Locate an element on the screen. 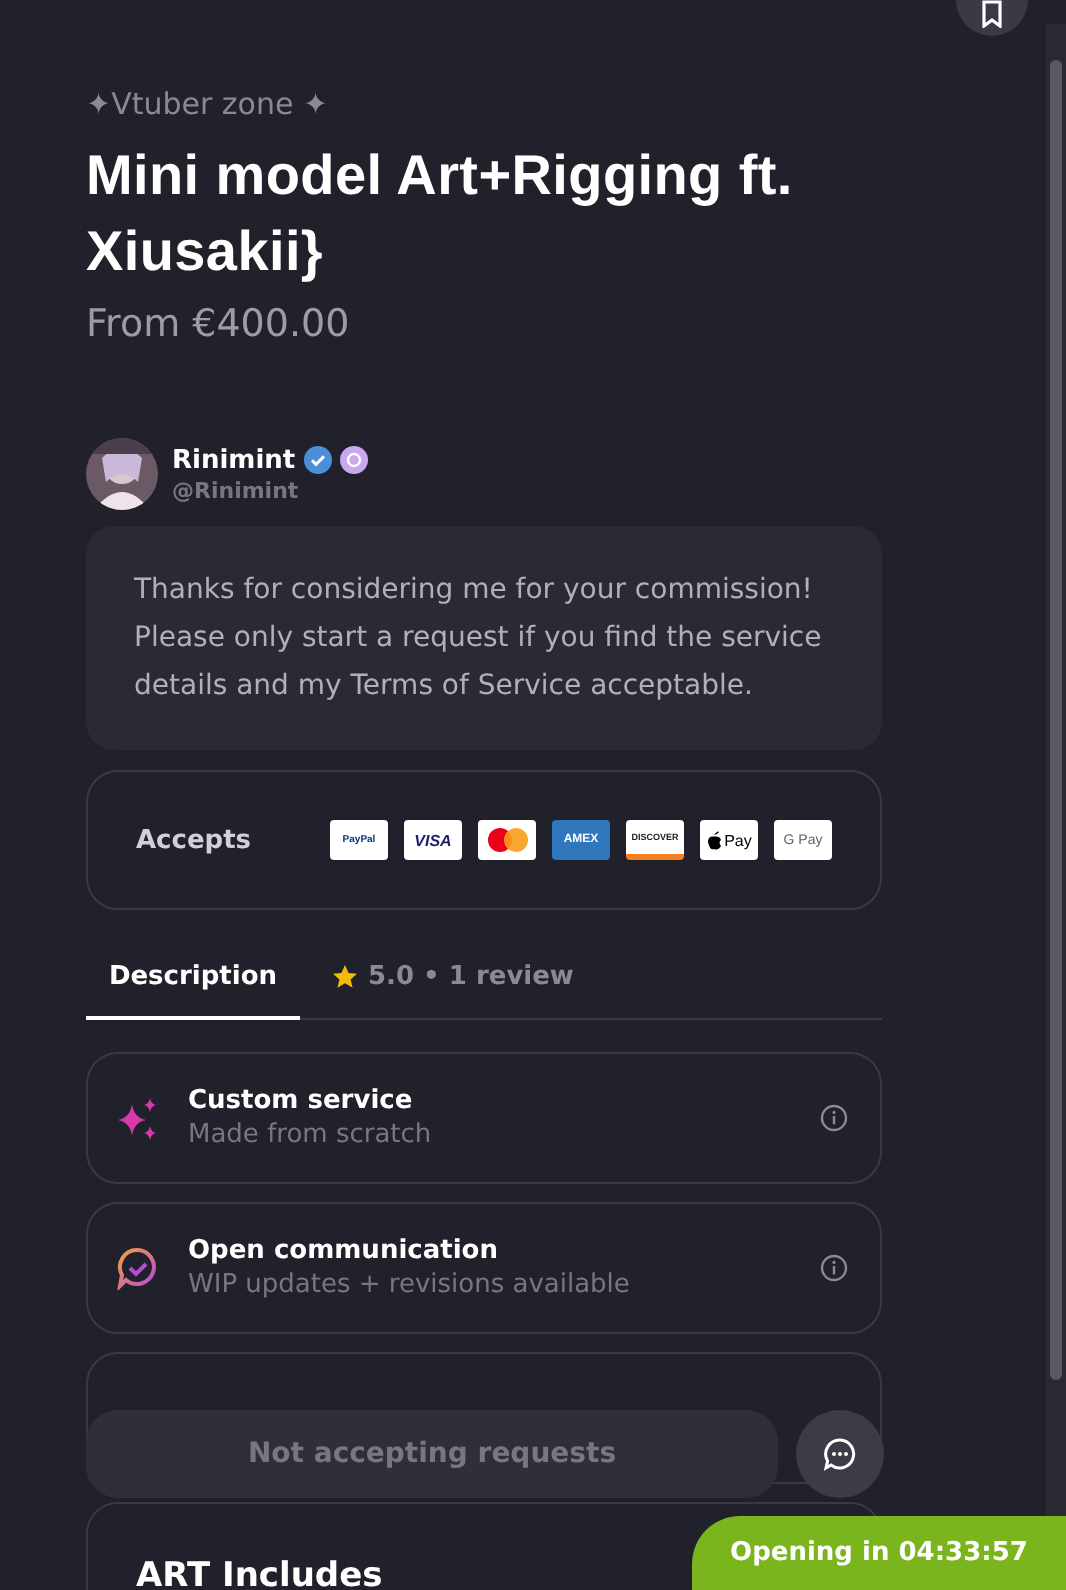 The width and height of the screenshot is (1066, 1590). feature-title: Custom service is located at coordinates (301, 1101).